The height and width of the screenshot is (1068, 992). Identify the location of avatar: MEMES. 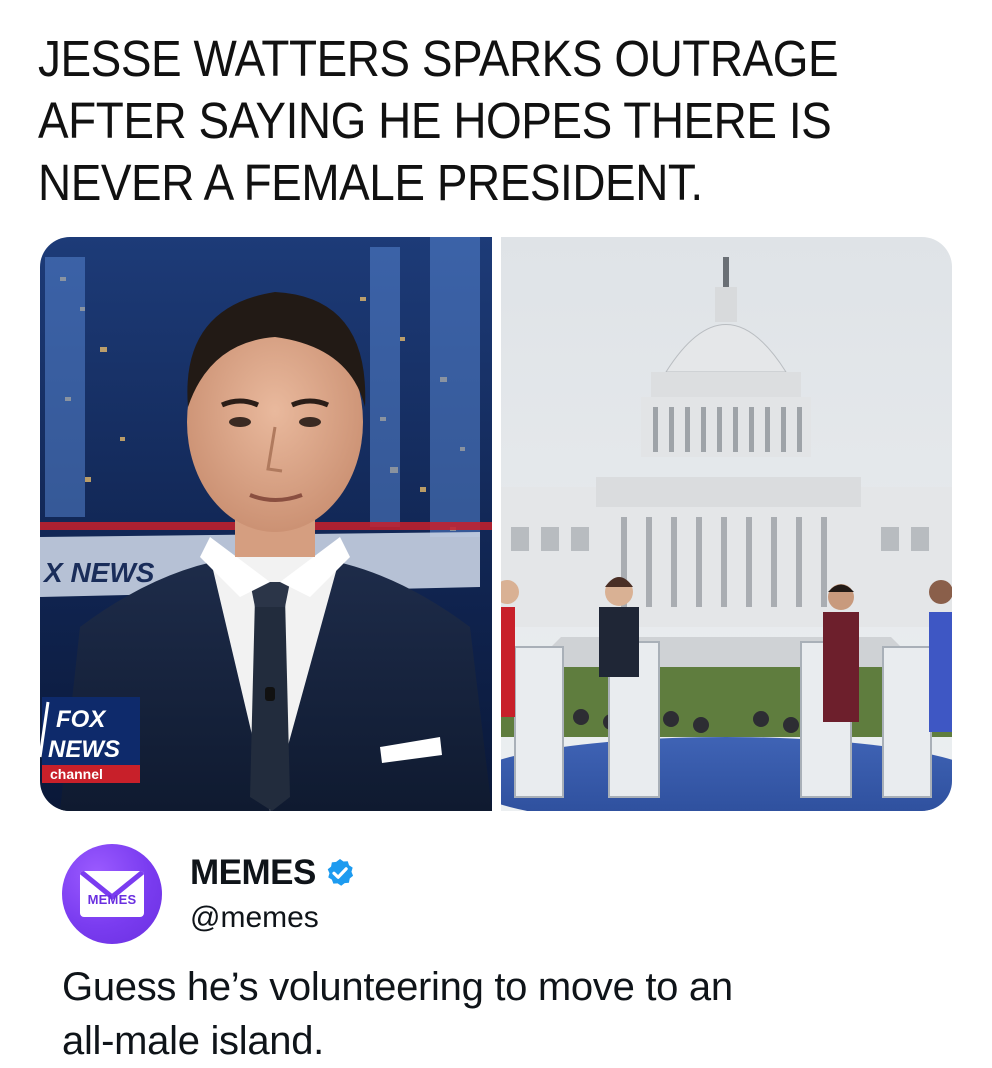
(112, 894).